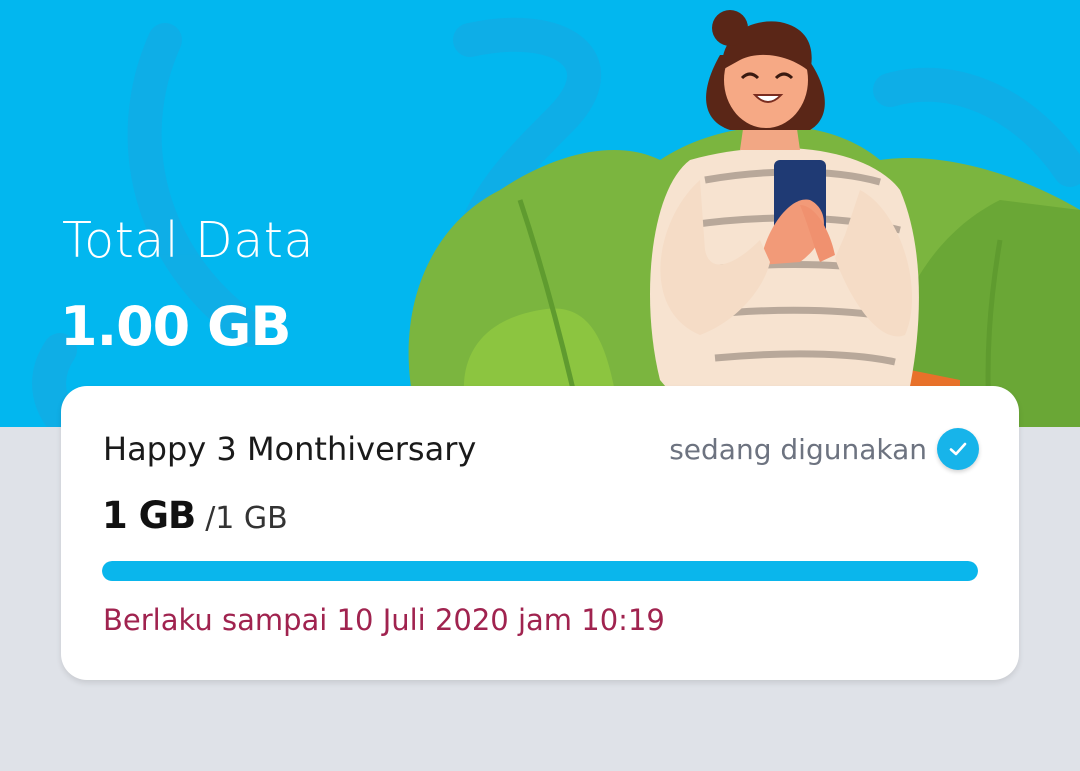 This screenshot has width=1080, height=771. I want to click on quota-progress-bar, so click(540, 571).